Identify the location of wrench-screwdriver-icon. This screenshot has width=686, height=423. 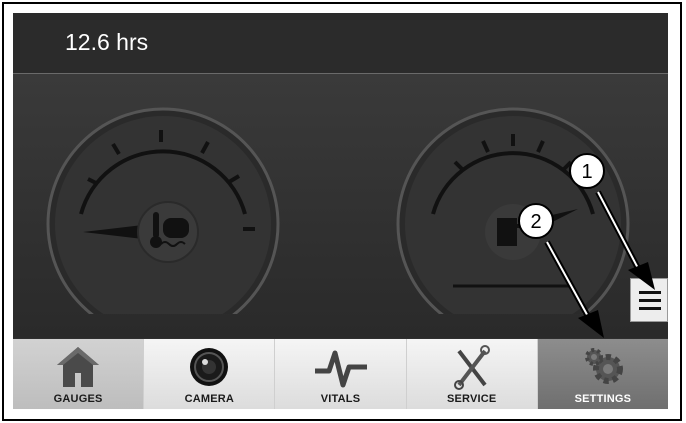
(471, 367).